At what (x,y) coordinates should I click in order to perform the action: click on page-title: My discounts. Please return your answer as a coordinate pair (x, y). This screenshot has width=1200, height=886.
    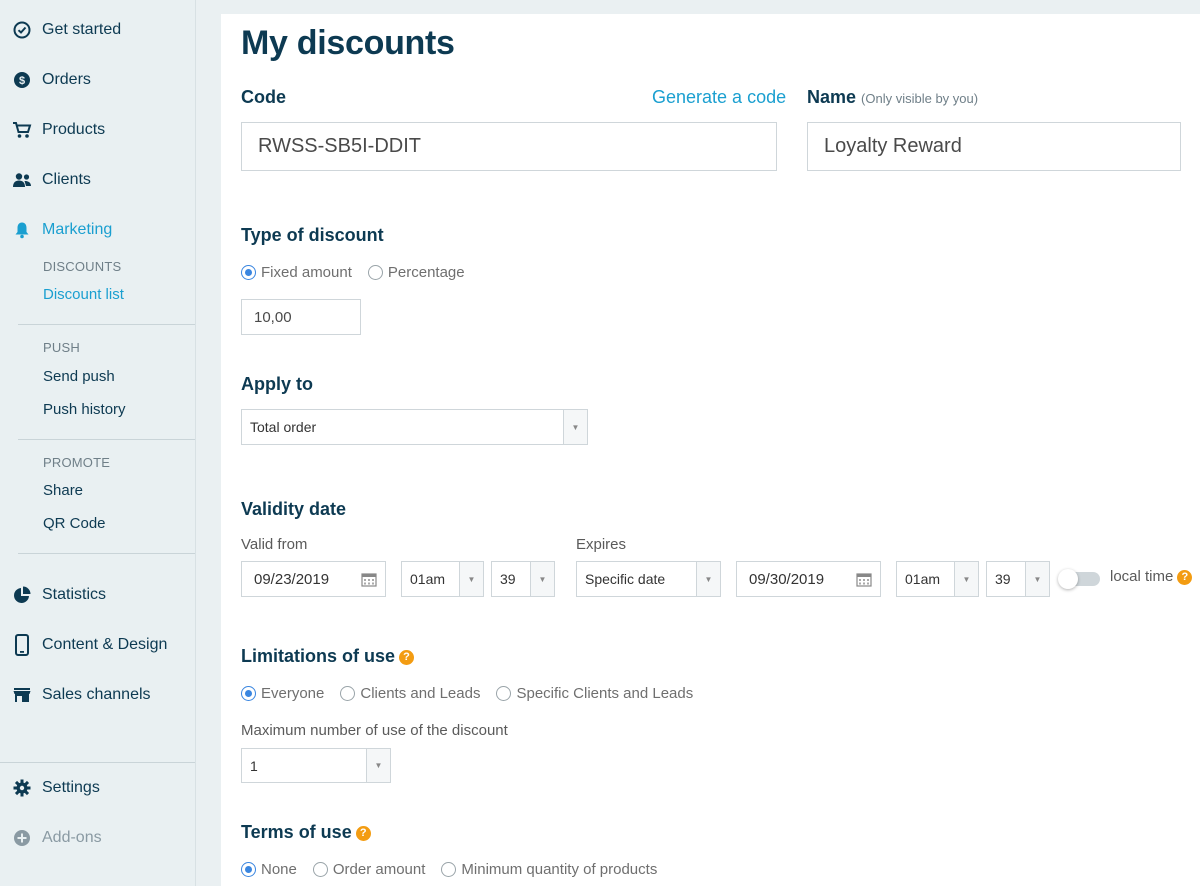
    Looking at the image, I should click on (348, 43).